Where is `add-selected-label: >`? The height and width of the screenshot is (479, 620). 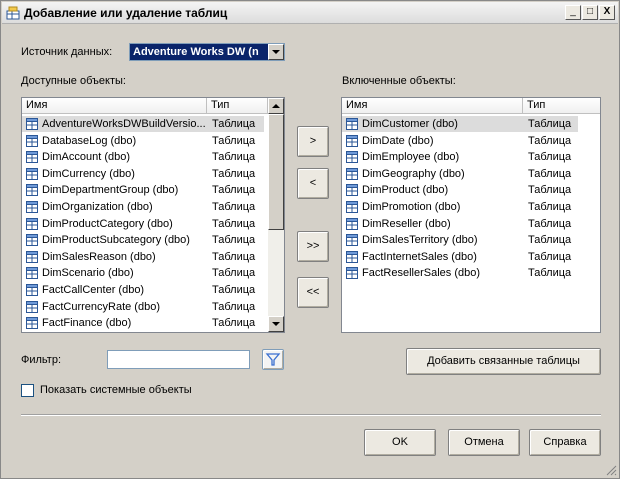
add-selected-label: > is located at coordinates (313, 141).